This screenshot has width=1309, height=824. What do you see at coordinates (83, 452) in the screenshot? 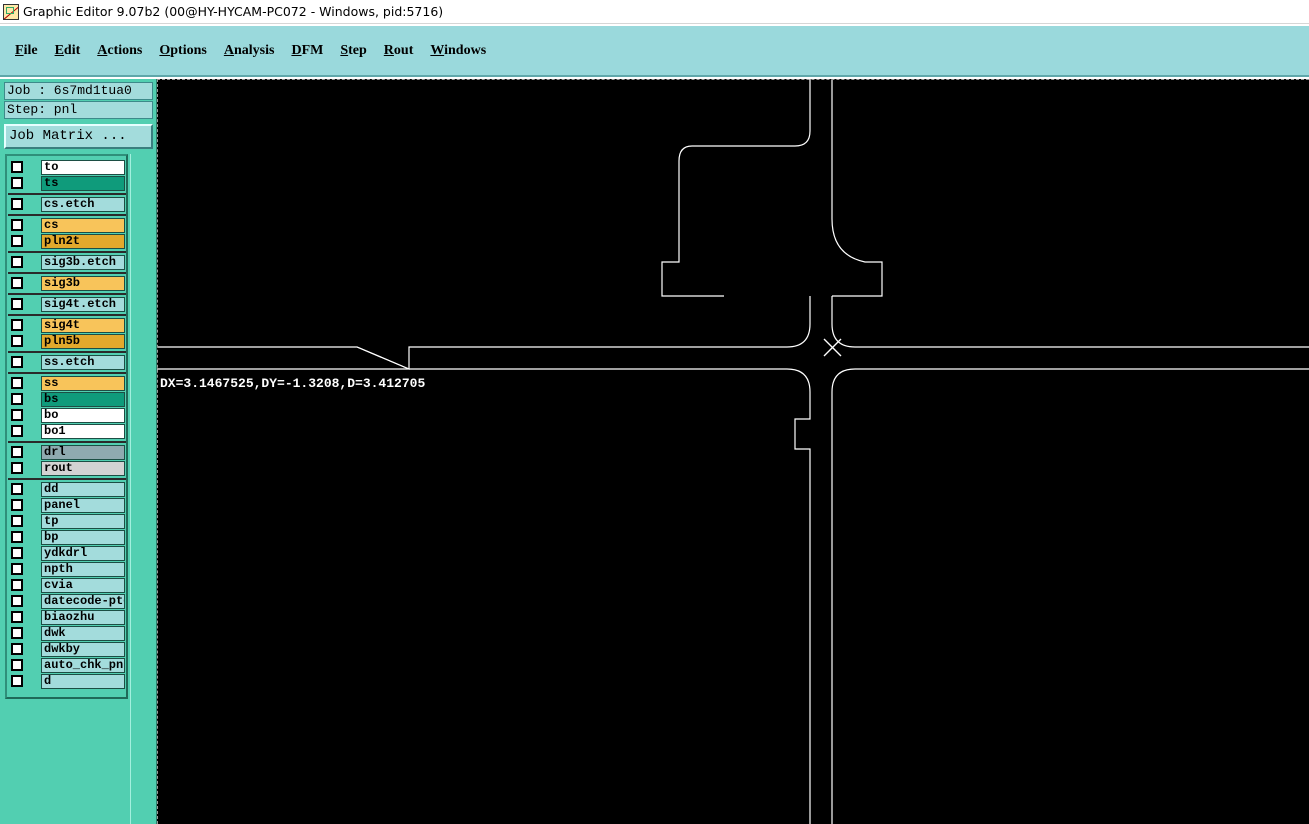
I see `layer-name: drl` at bounding box center [83, 452].